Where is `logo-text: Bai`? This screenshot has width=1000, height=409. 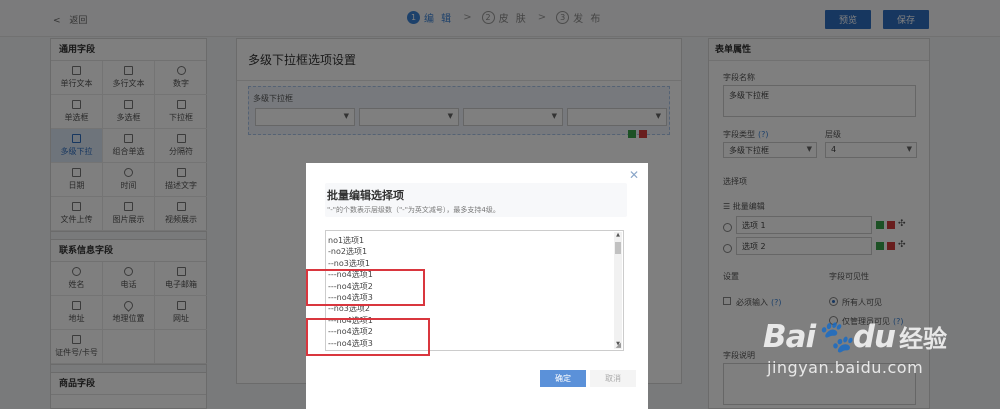
logo-text: Bai is located at coordinates (789, 337).